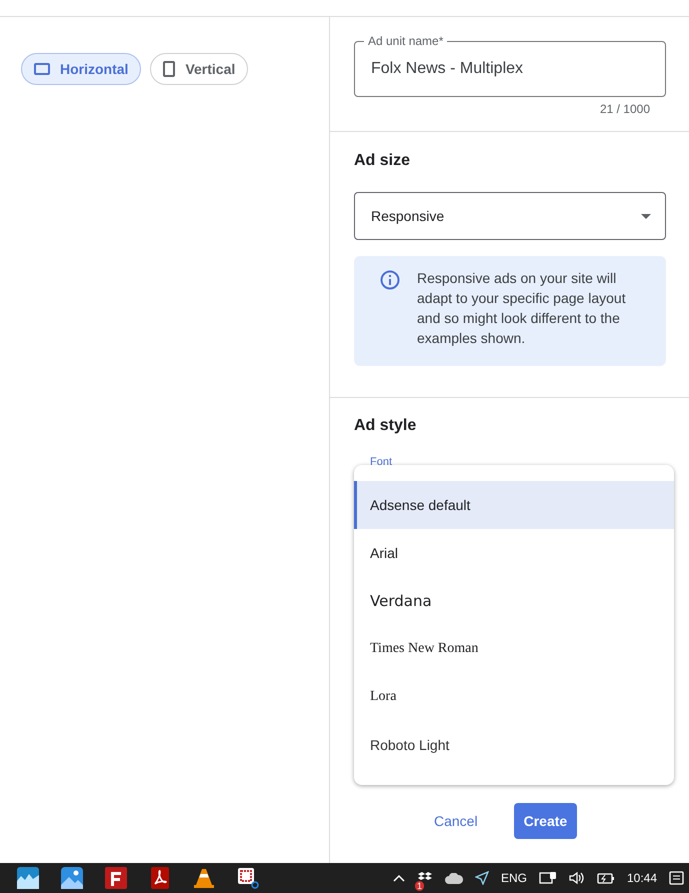 Image resolution: width=689 pixels, height=893 pixels. Describe the element at coordinates (677, 878) in the screenshot. I see `notification-icon` at that location.